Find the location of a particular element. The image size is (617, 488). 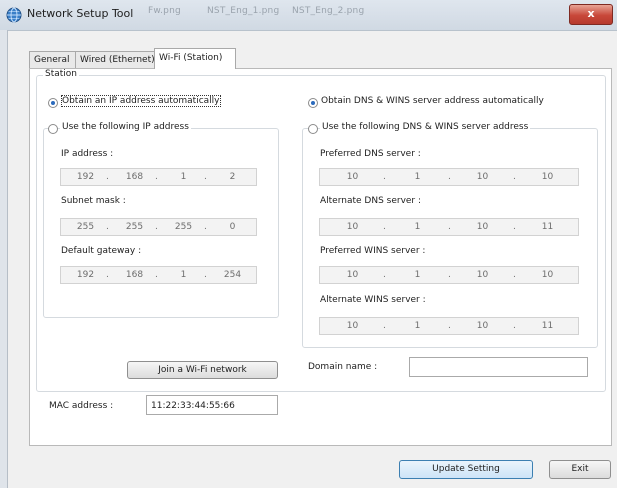

preferred-wins-label: Preferred WINS server : is located at coordinates (373, 251).